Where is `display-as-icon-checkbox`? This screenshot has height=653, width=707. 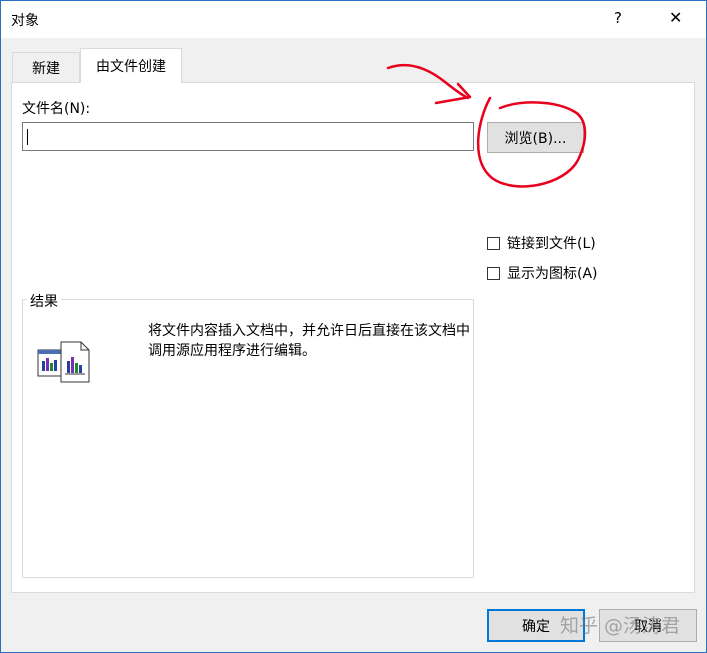
display-as-icon-checkbox is located at coordinates (493, 273).